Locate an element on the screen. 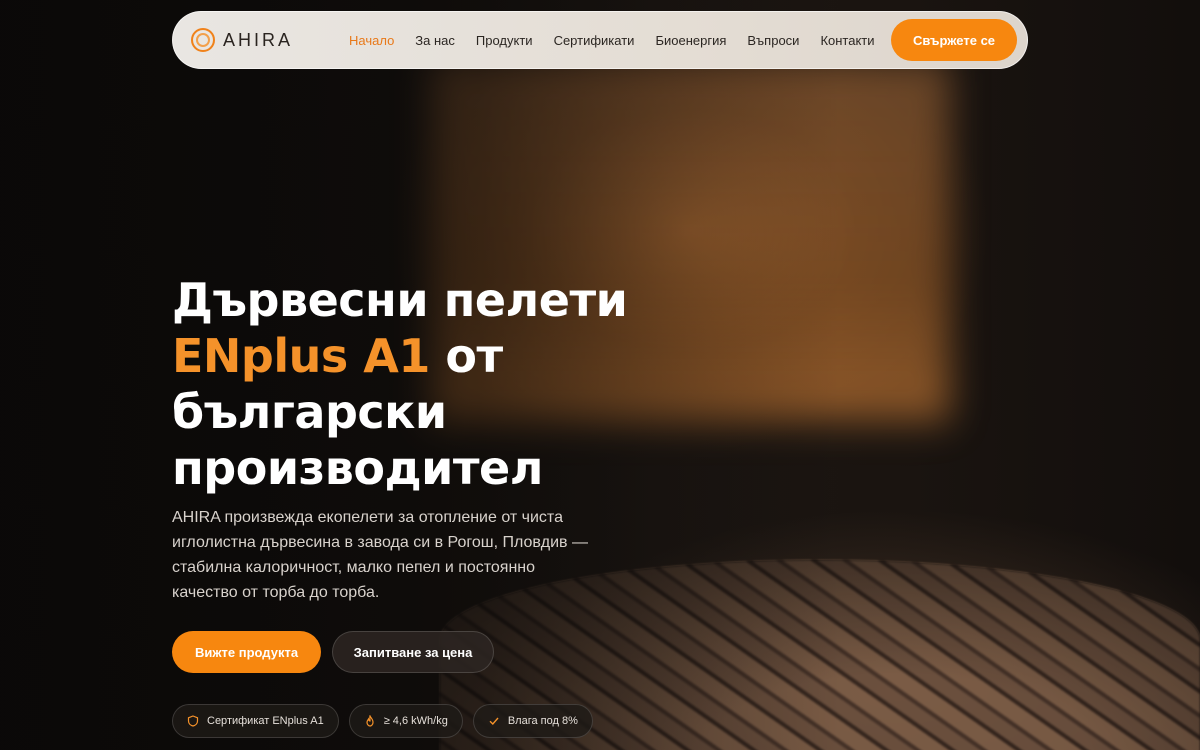 The width and height of the screenshot is (1200, 750). hero-title-line4: производител is located at coordinates (357, 468).